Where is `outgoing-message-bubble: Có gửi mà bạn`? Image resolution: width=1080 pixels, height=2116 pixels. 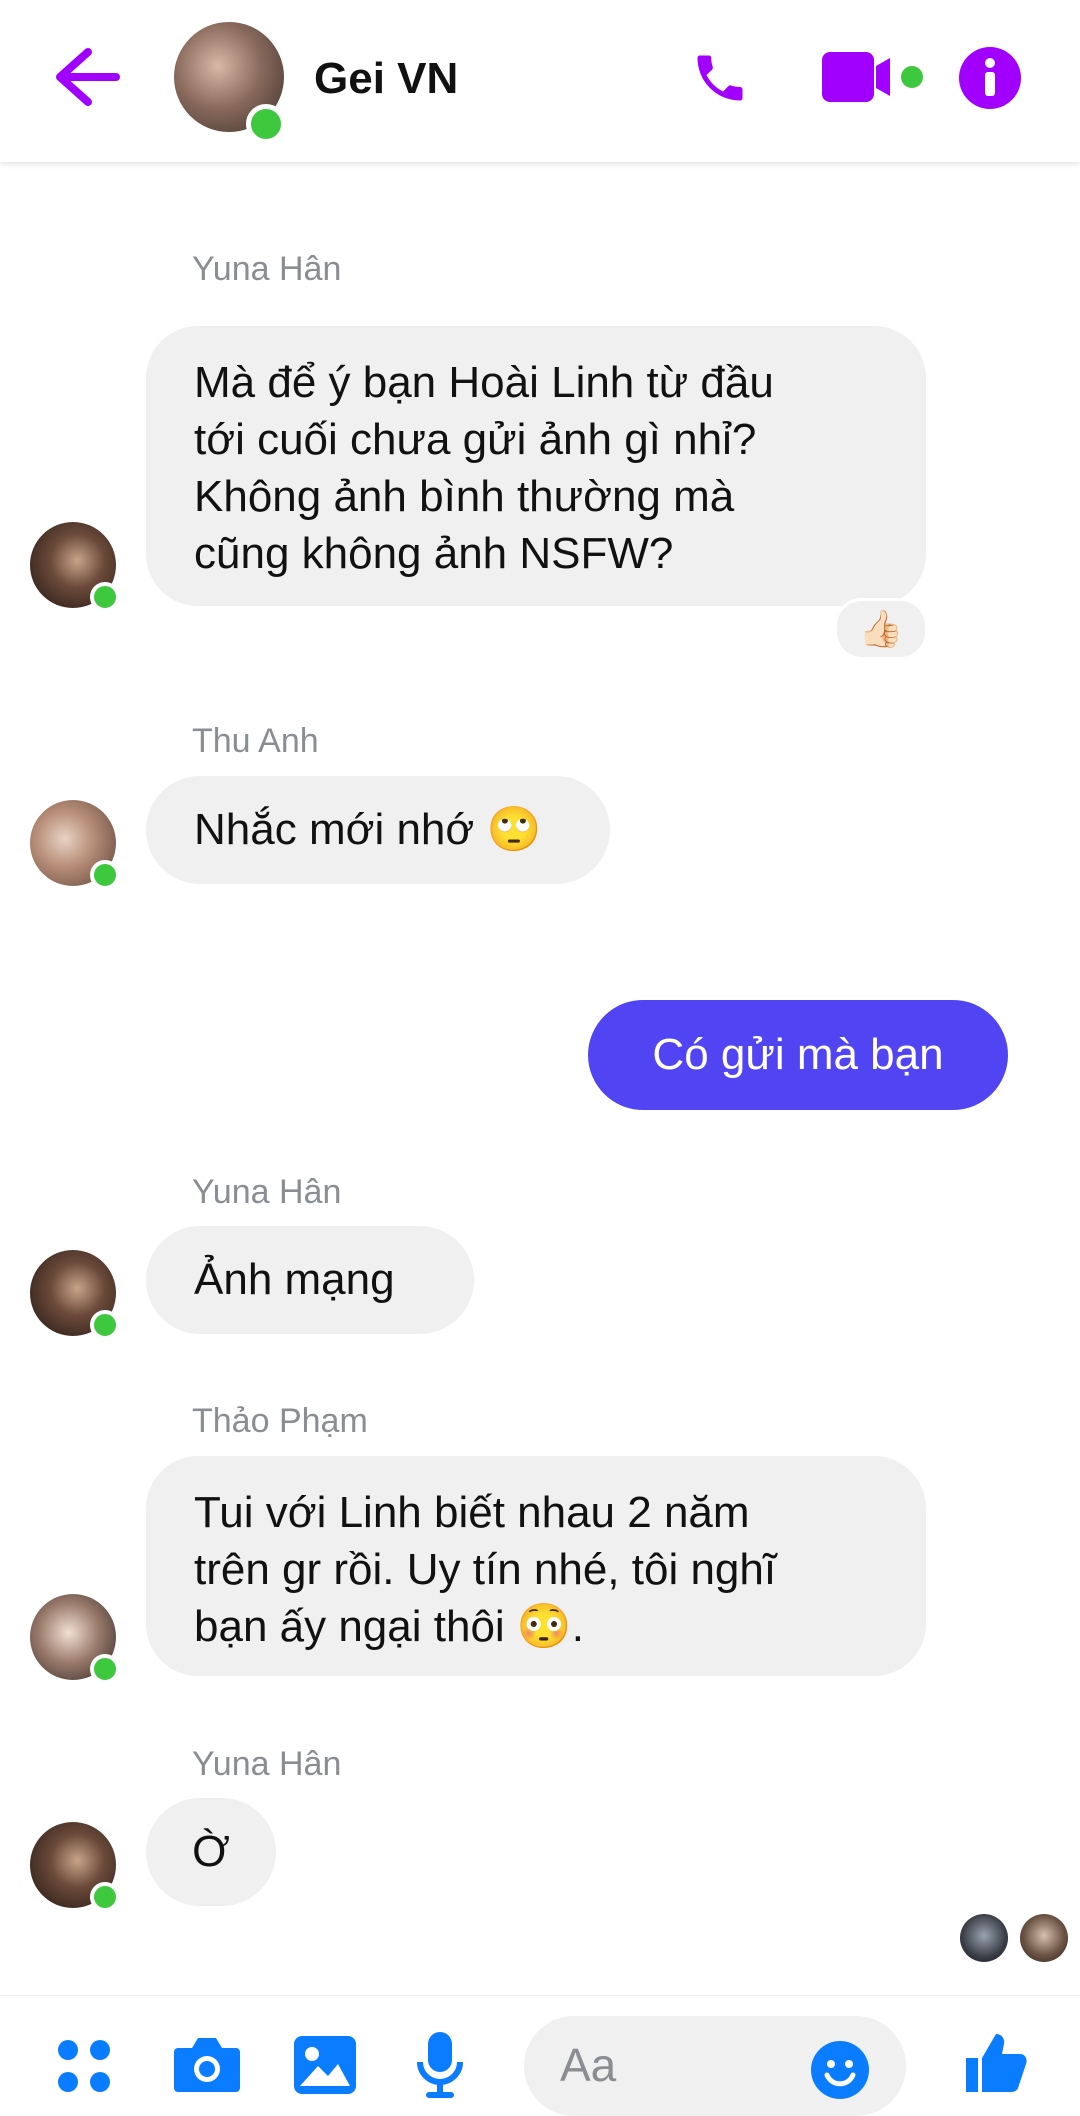 outgoing-message-bubble: Có gửi mà bạn is located at coordinates (798, 1055).